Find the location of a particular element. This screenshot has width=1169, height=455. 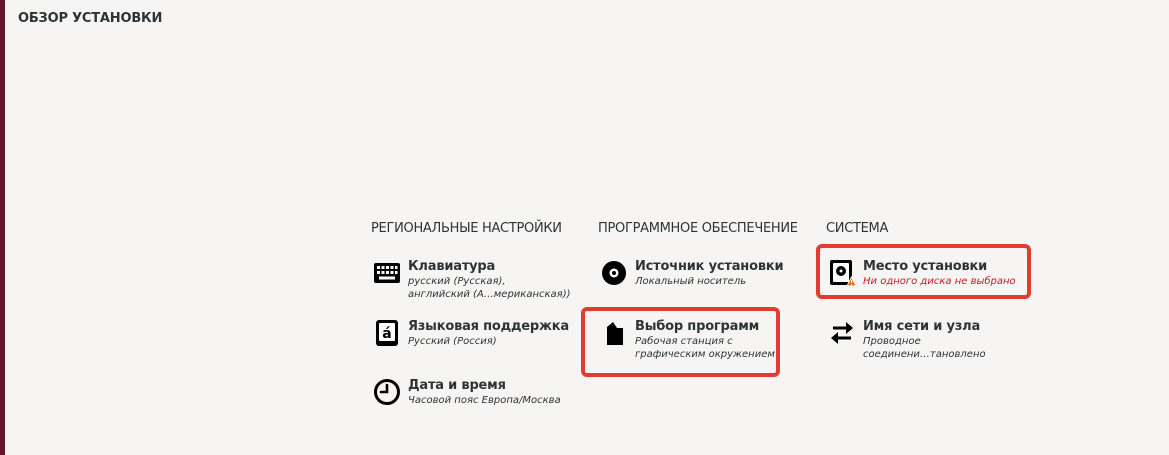

spoke-date-time-status: Часовой пояс Европа/Москва is located at coordinates (484, 400).